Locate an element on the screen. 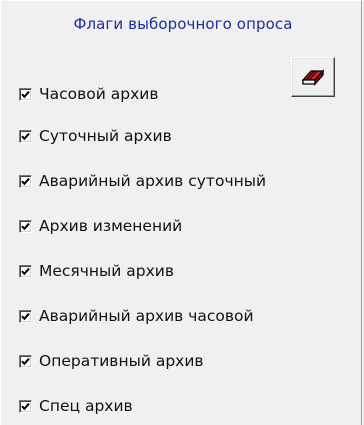  flag-changes-archive: Архив изменений is located at coordinates (100, 226).